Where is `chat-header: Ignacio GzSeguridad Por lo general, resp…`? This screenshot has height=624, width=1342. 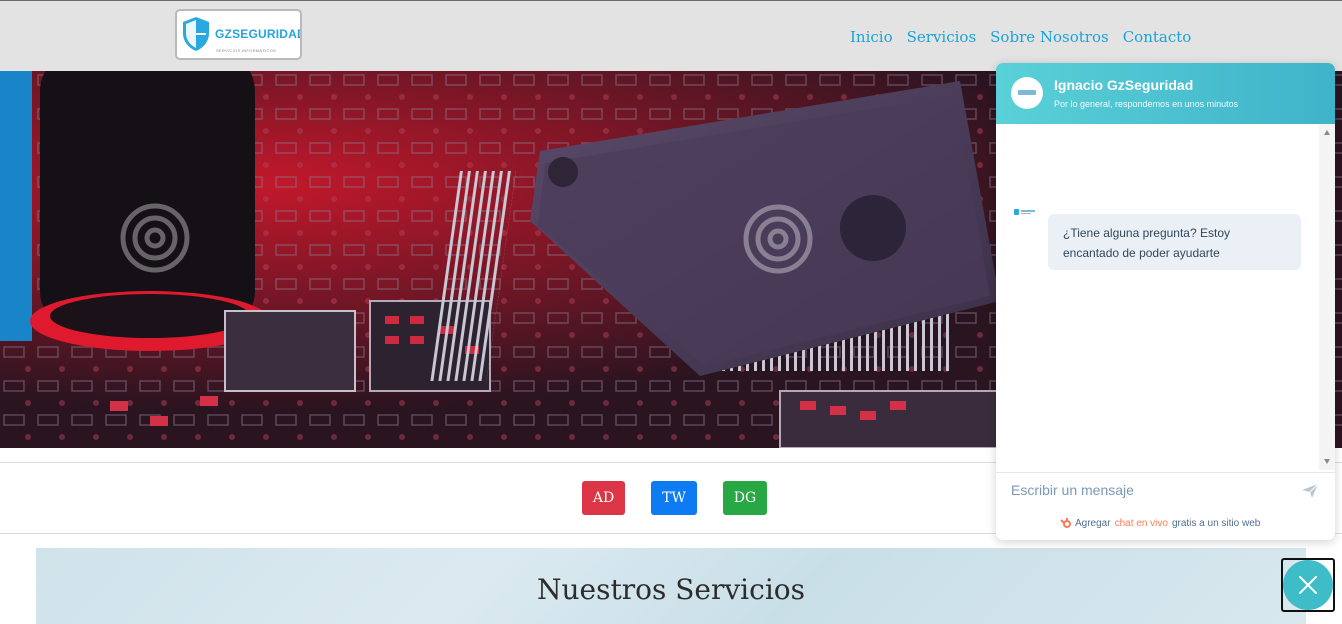
chat-header: Ignacio GzSeguridad Por lo general, resp… is located at coordinates (1165, 93).